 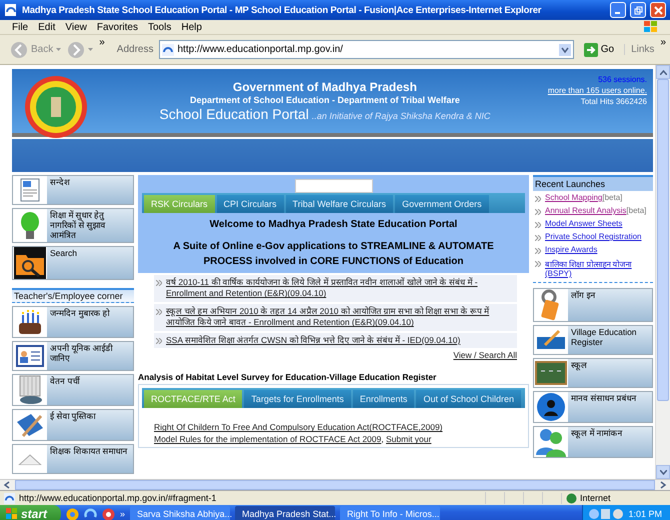 I want to click on document-link: Model Rules for the implementation of ROCTFACE Act 2009, so click(x=268, y=439).